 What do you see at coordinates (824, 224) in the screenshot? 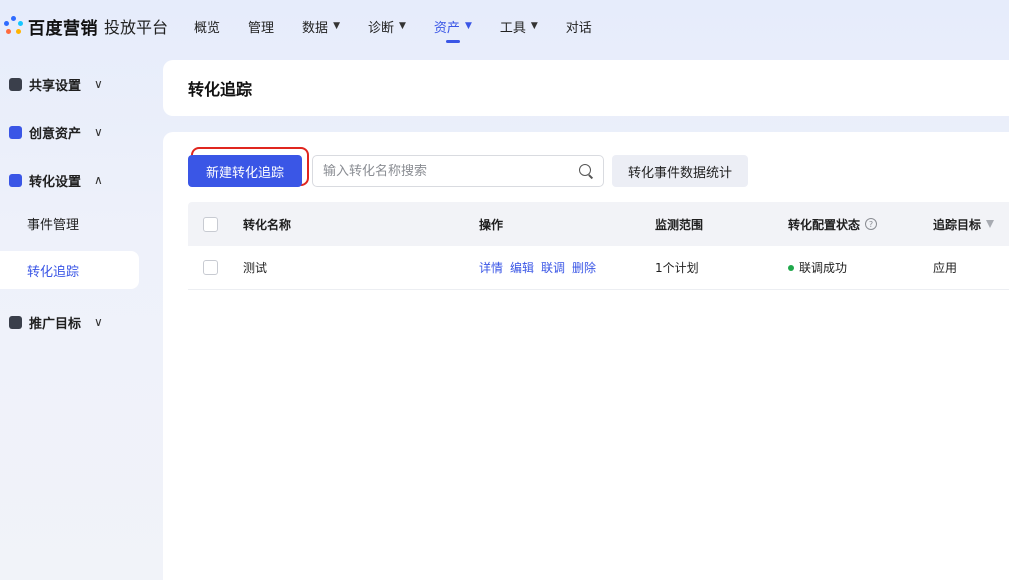
I see `header-status: 转化配置状态` at bounding box center [824, 224].